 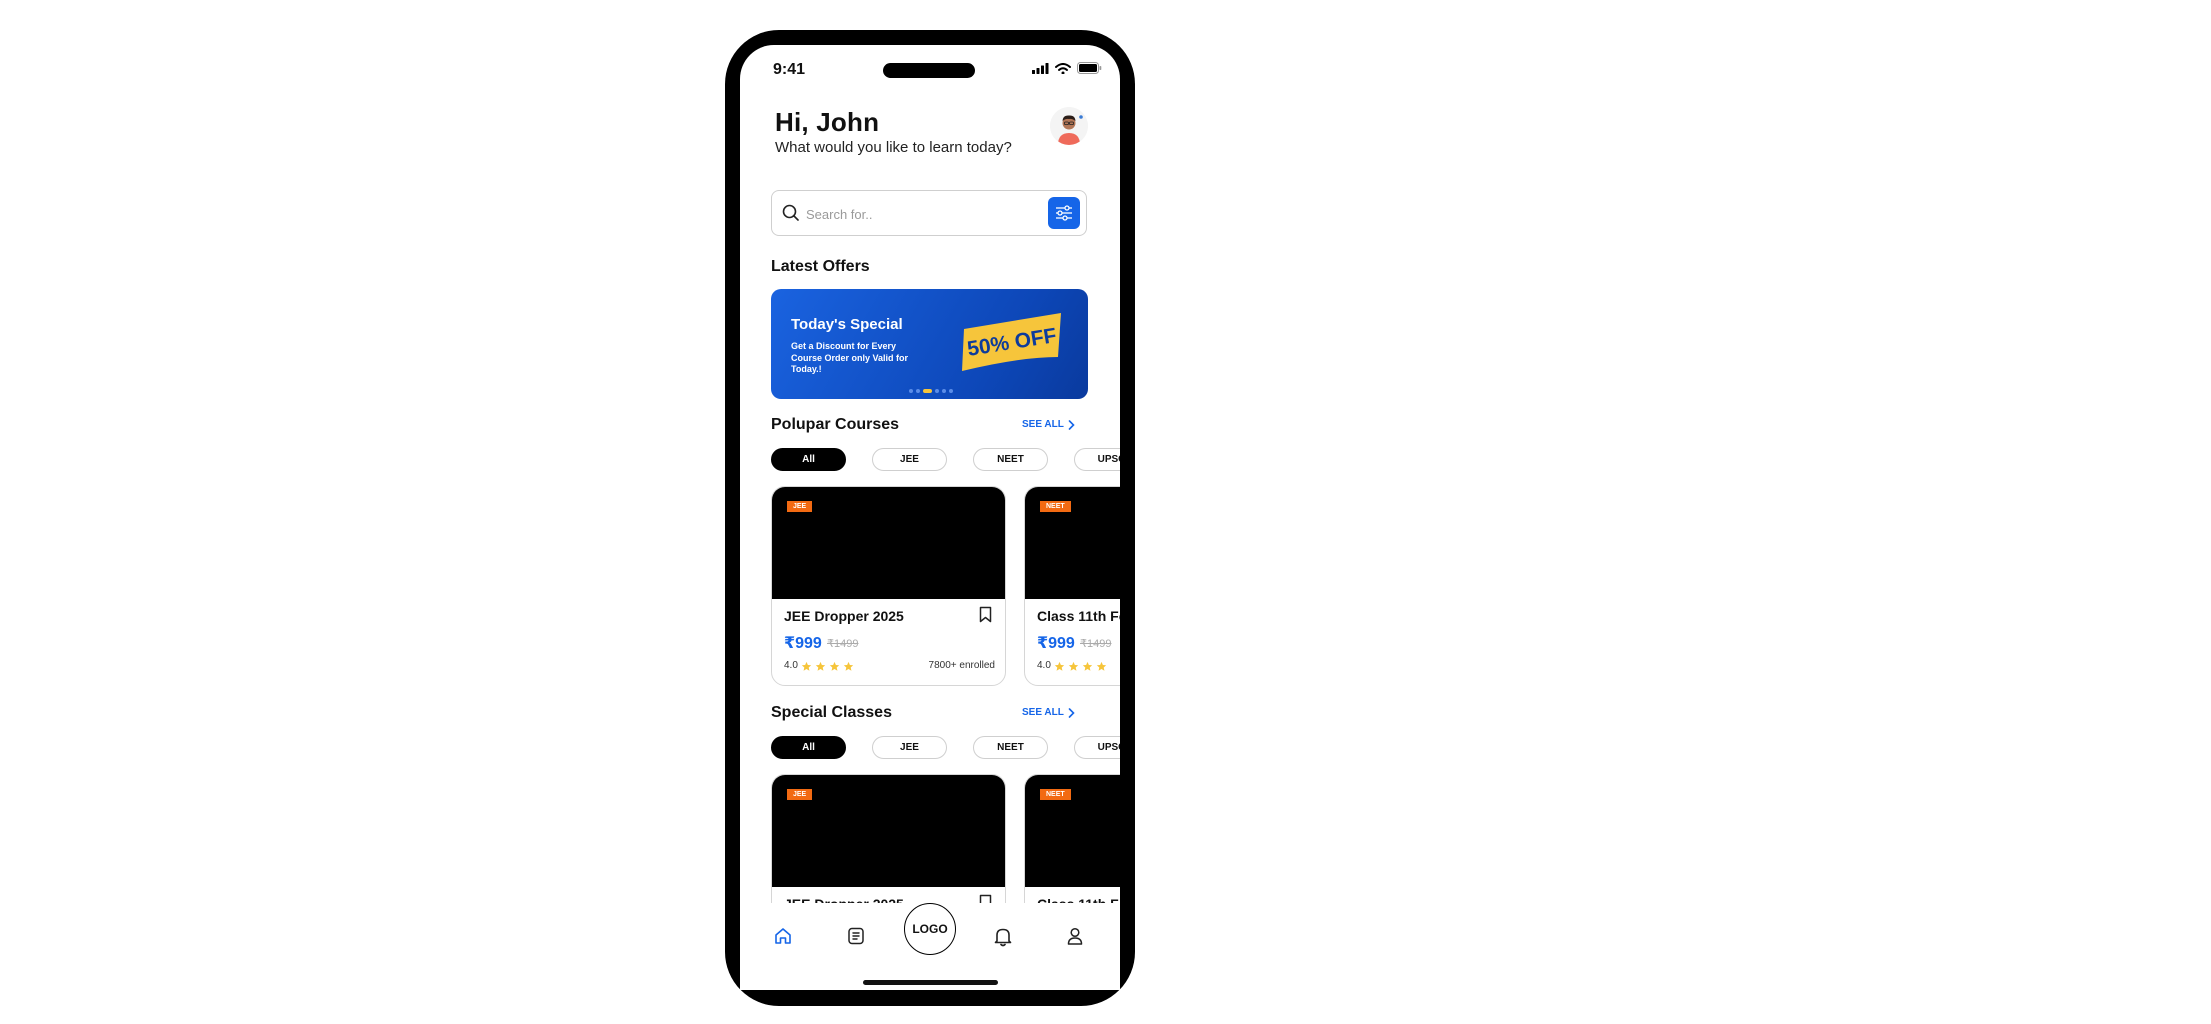 I want to click on course-title: JEE Dropper 2025, so click(x=844, y=616).